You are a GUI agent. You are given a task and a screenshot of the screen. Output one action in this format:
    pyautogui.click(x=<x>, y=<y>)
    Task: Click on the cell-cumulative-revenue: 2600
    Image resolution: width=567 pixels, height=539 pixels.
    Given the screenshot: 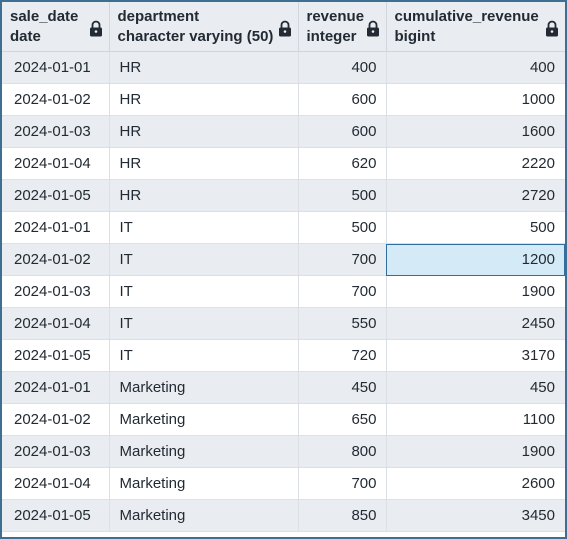 What is the action you would take?
    pyautogui.click(x=475, y=483)
    